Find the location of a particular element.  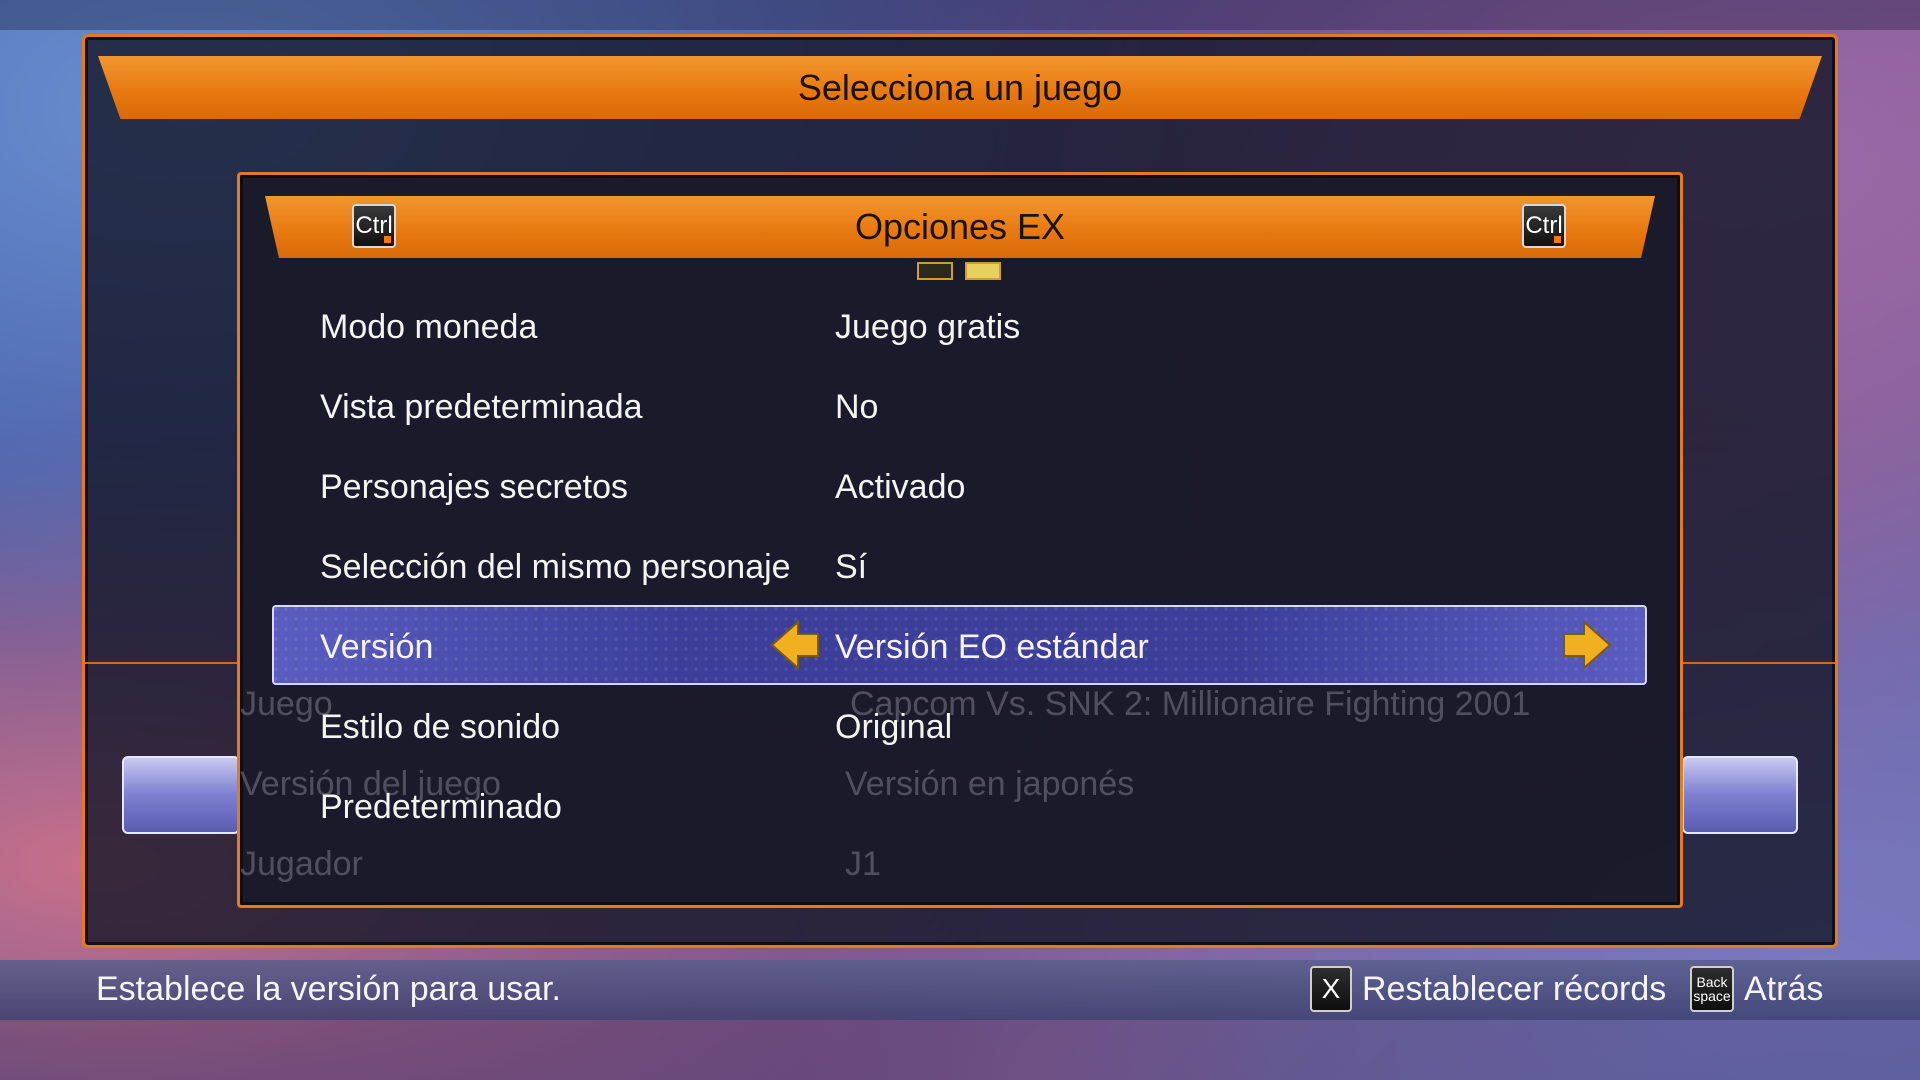

option-same-character-label: Selección del mismo personaje is located at coordinates (555, 567).